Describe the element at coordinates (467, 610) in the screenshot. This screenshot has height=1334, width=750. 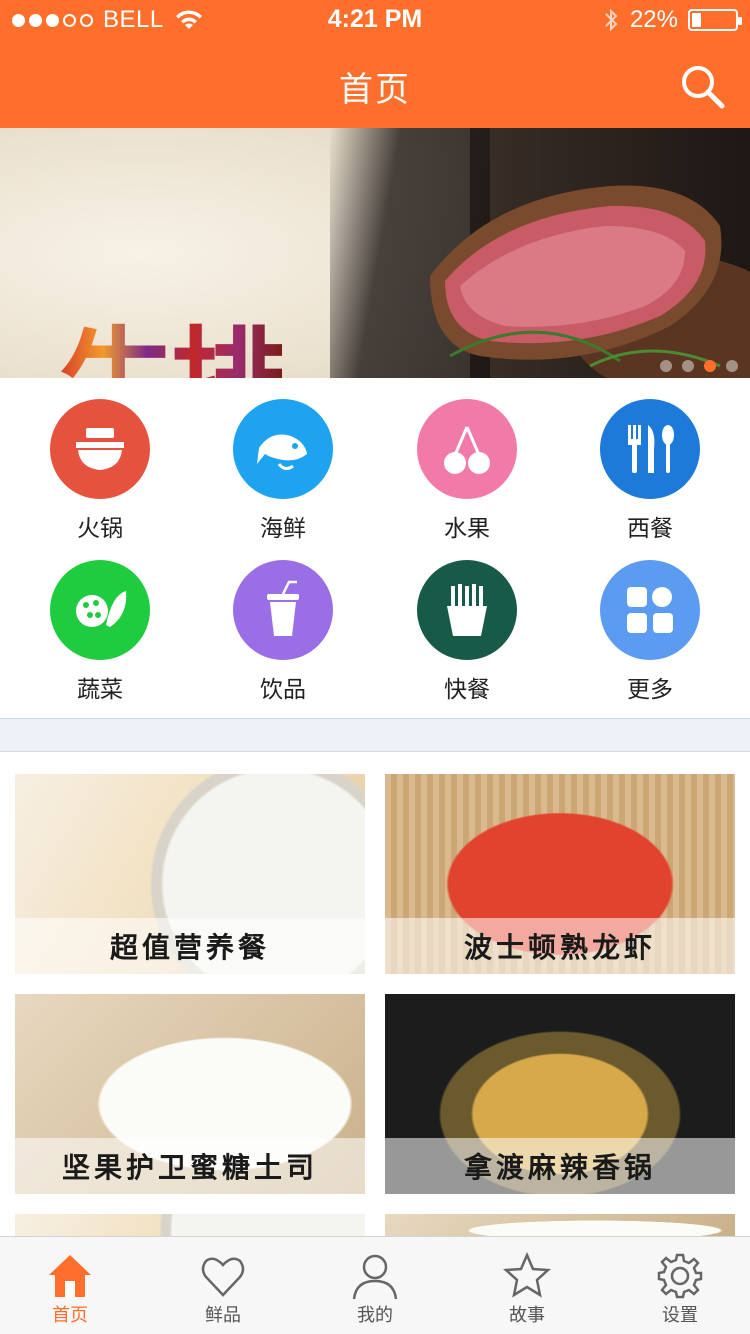
I see `fries-icon` at that location.